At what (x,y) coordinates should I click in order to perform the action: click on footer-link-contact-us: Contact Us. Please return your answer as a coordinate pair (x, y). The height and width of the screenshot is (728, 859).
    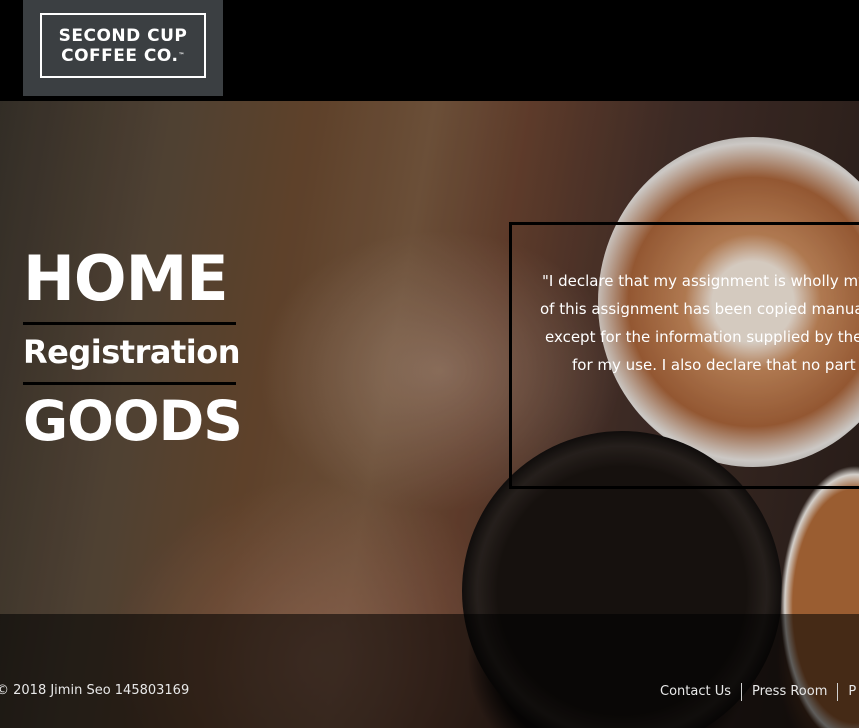
    Looking at the image, I should click on (700, 692).